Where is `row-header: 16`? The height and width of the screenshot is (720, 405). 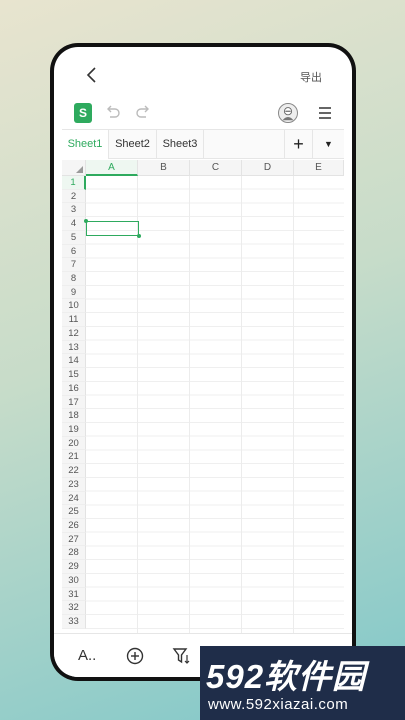
row-header: 16 is located at coordinates (74, 388).